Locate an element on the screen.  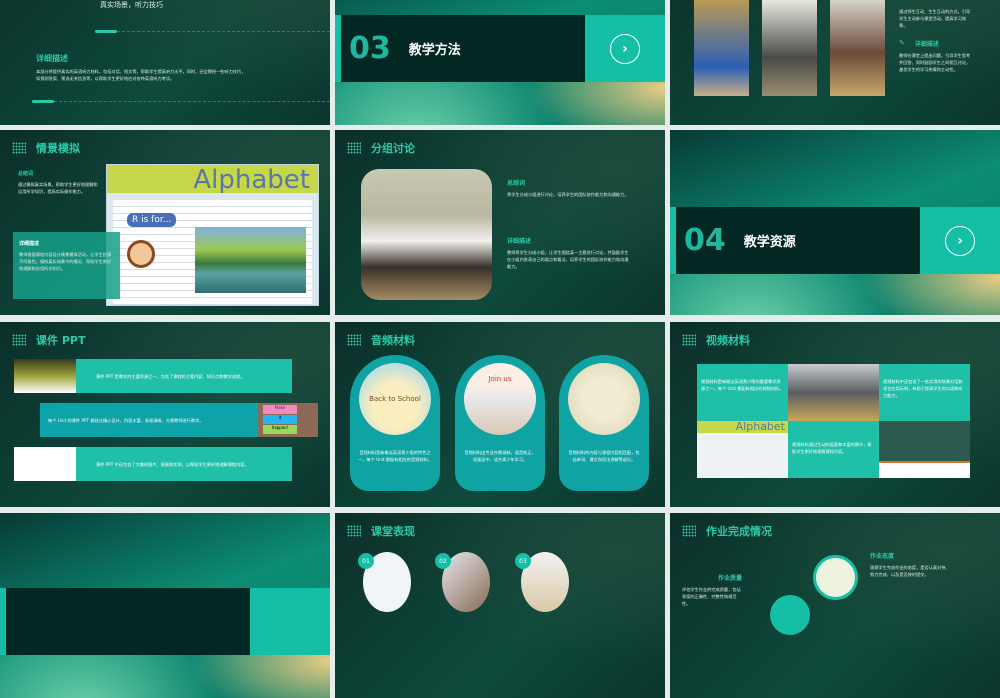
card-image: Join us is located at coordinates (500, 399).